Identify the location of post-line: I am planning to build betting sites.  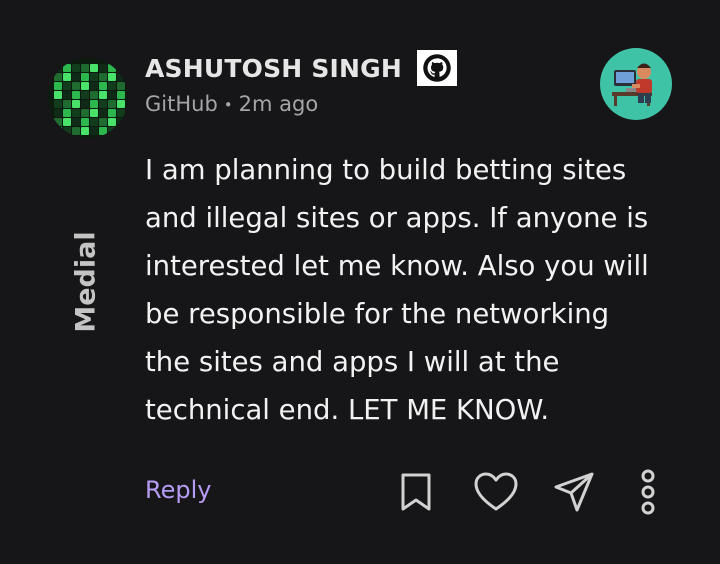
(386, 170).